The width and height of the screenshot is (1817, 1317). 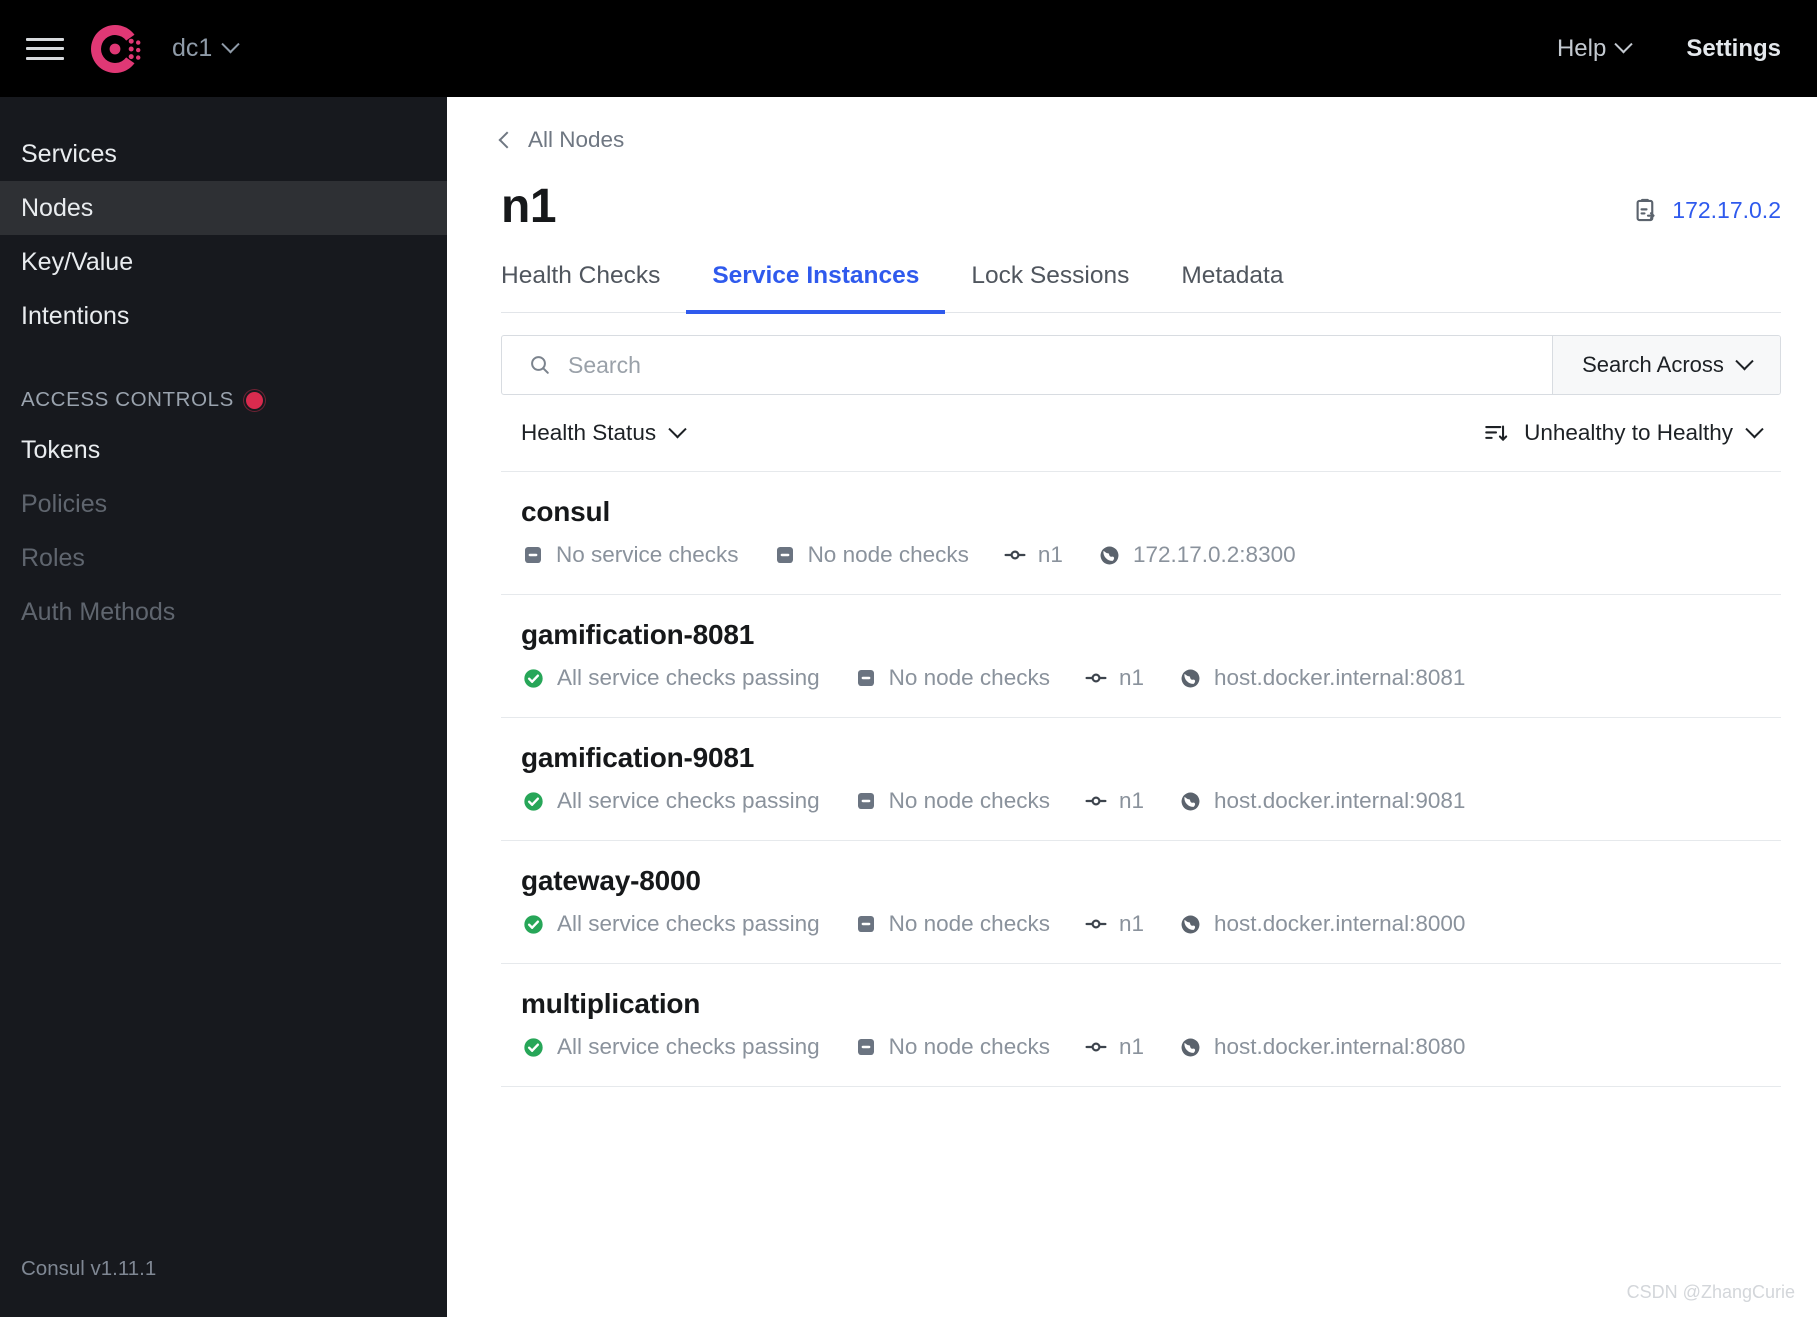 I want to click on sidebar-item-tokens: Tokens, so click(x=223, y=450).